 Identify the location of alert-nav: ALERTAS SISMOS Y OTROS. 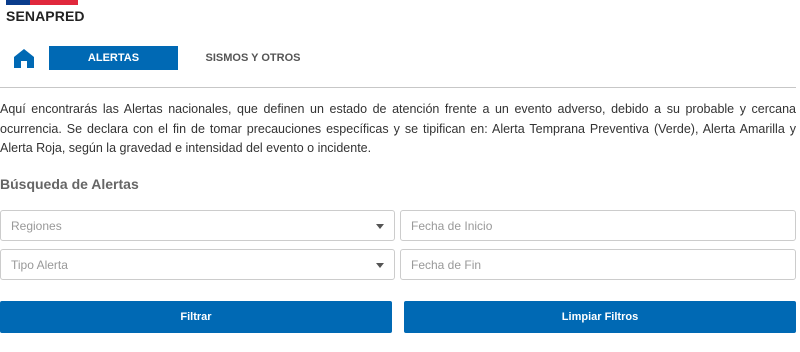
(400, 58).